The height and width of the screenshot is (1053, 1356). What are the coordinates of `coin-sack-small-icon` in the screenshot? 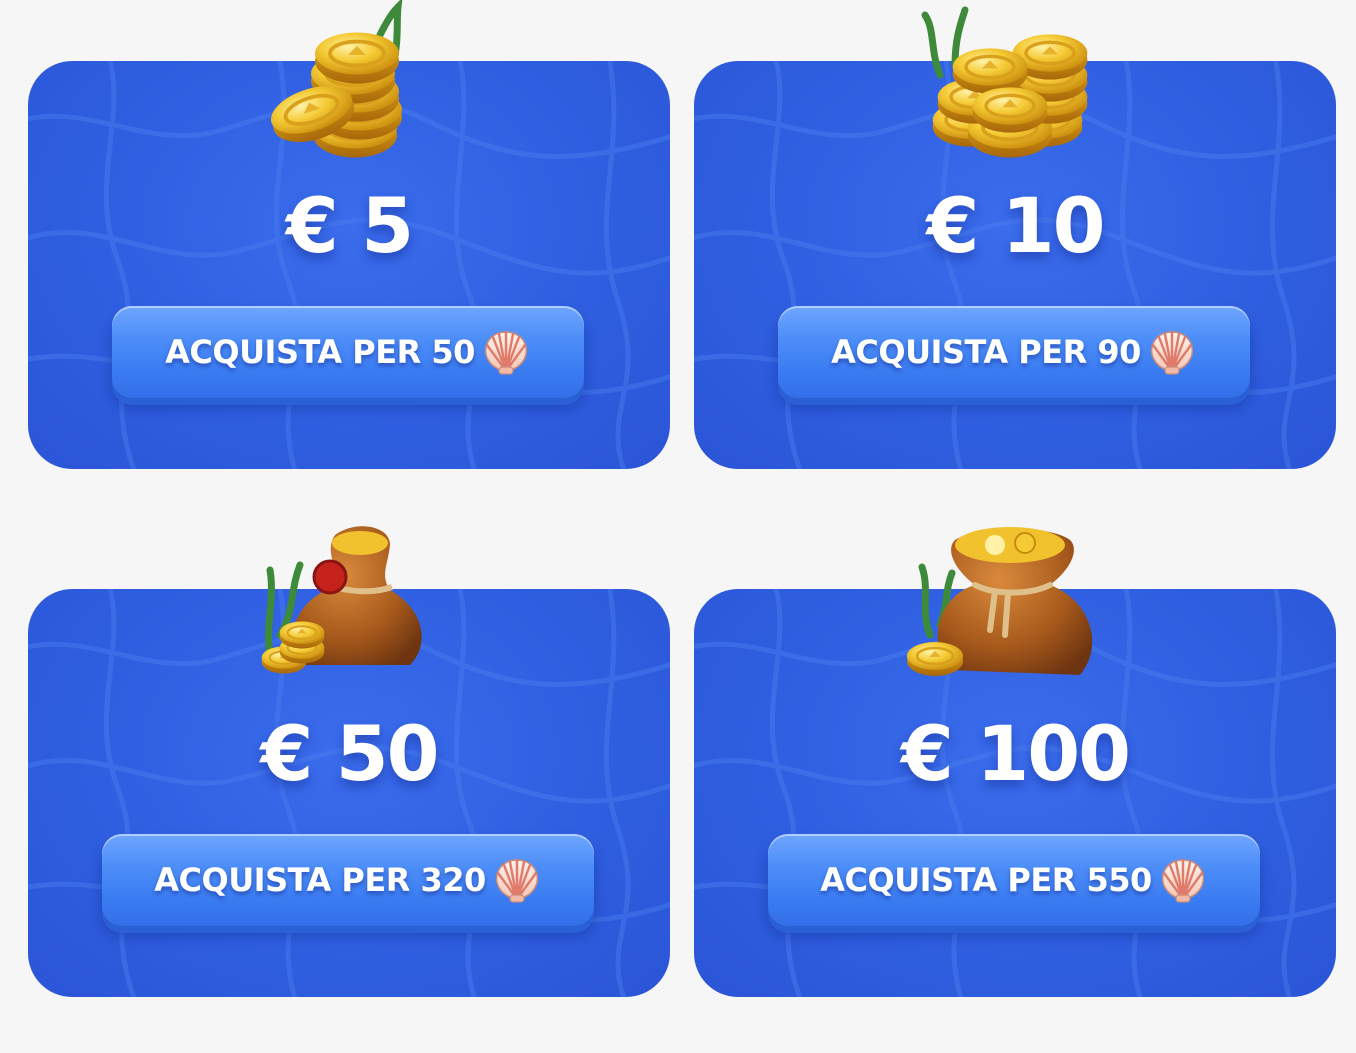 It's located at (340, 600).